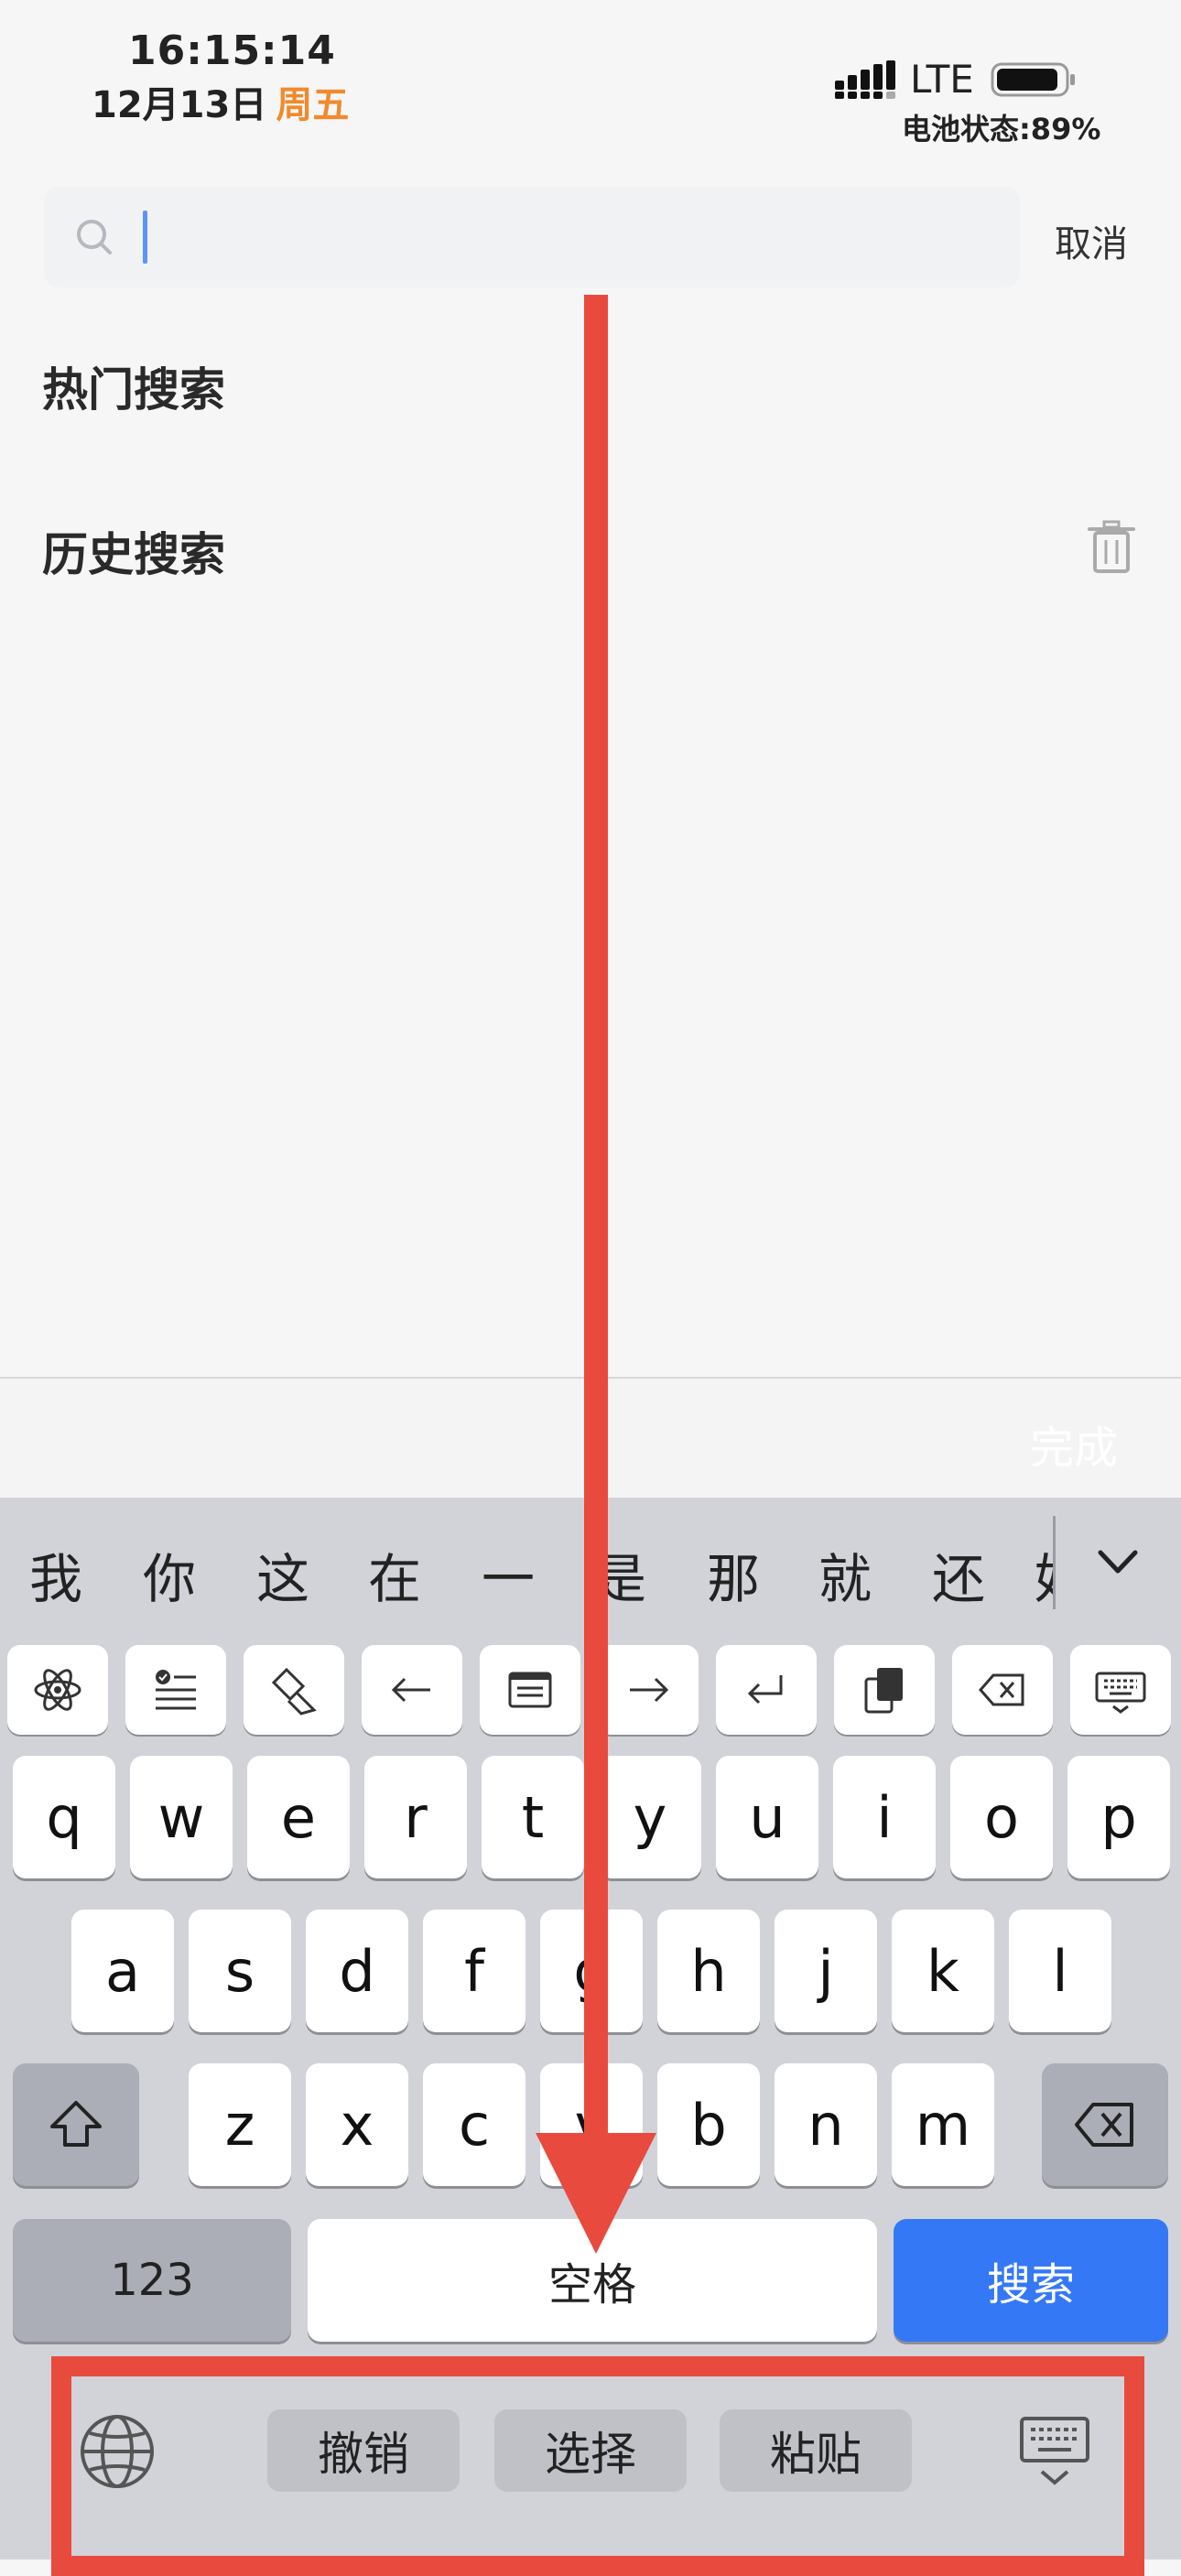 This screenshot has width=1181, height=2576. What do you see at coordinates (240, 1971) in the screenshot?
I see `key-s: s` at bounding box center [240, 1971].